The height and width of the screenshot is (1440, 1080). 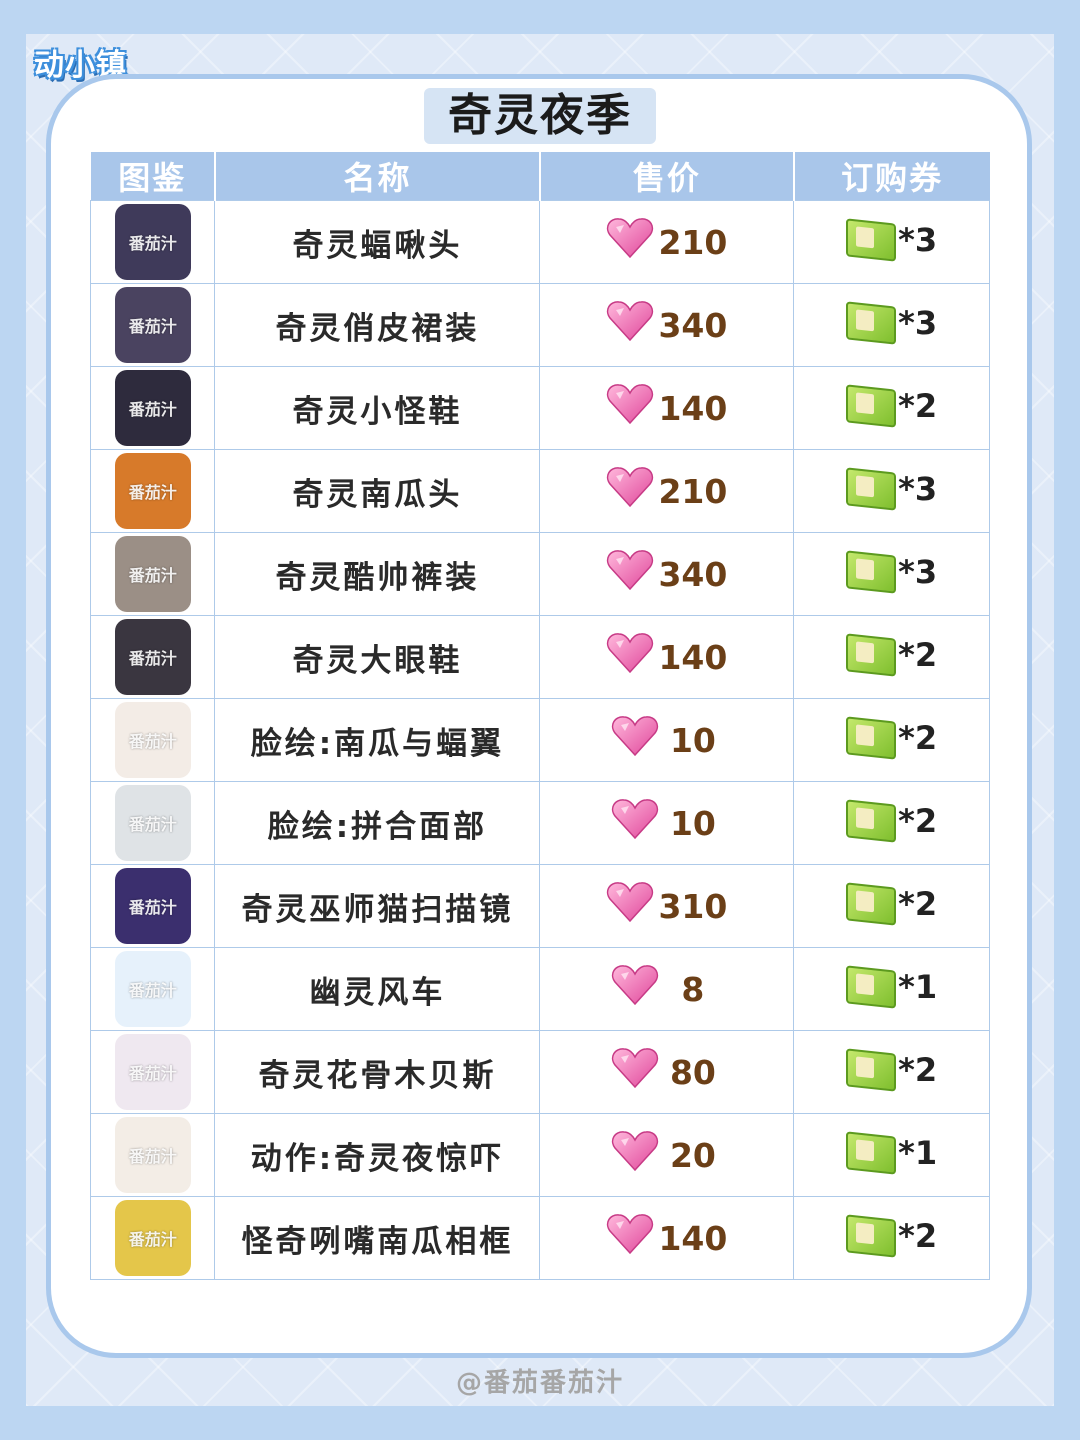 What do you see at coordinates (692, 1155) in the screenshot?
I see `price-value: 20` at bounding box center [692, 1155].